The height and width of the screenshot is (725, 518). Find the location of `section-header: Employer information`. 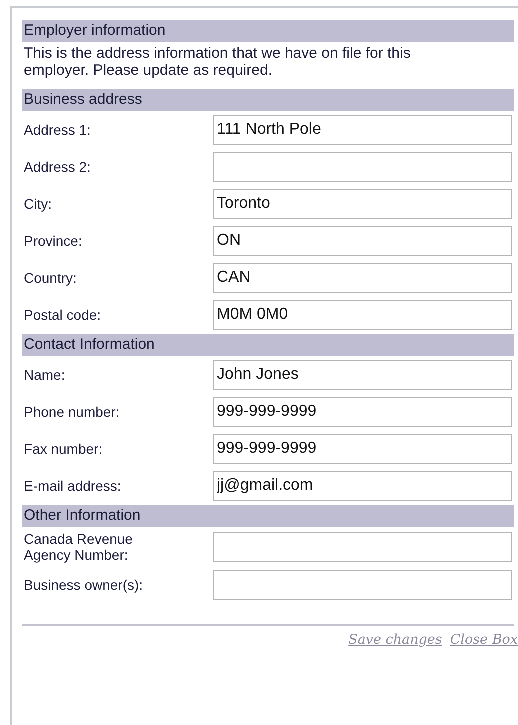

section-header: Employer information is located at coordinates (268, 31).